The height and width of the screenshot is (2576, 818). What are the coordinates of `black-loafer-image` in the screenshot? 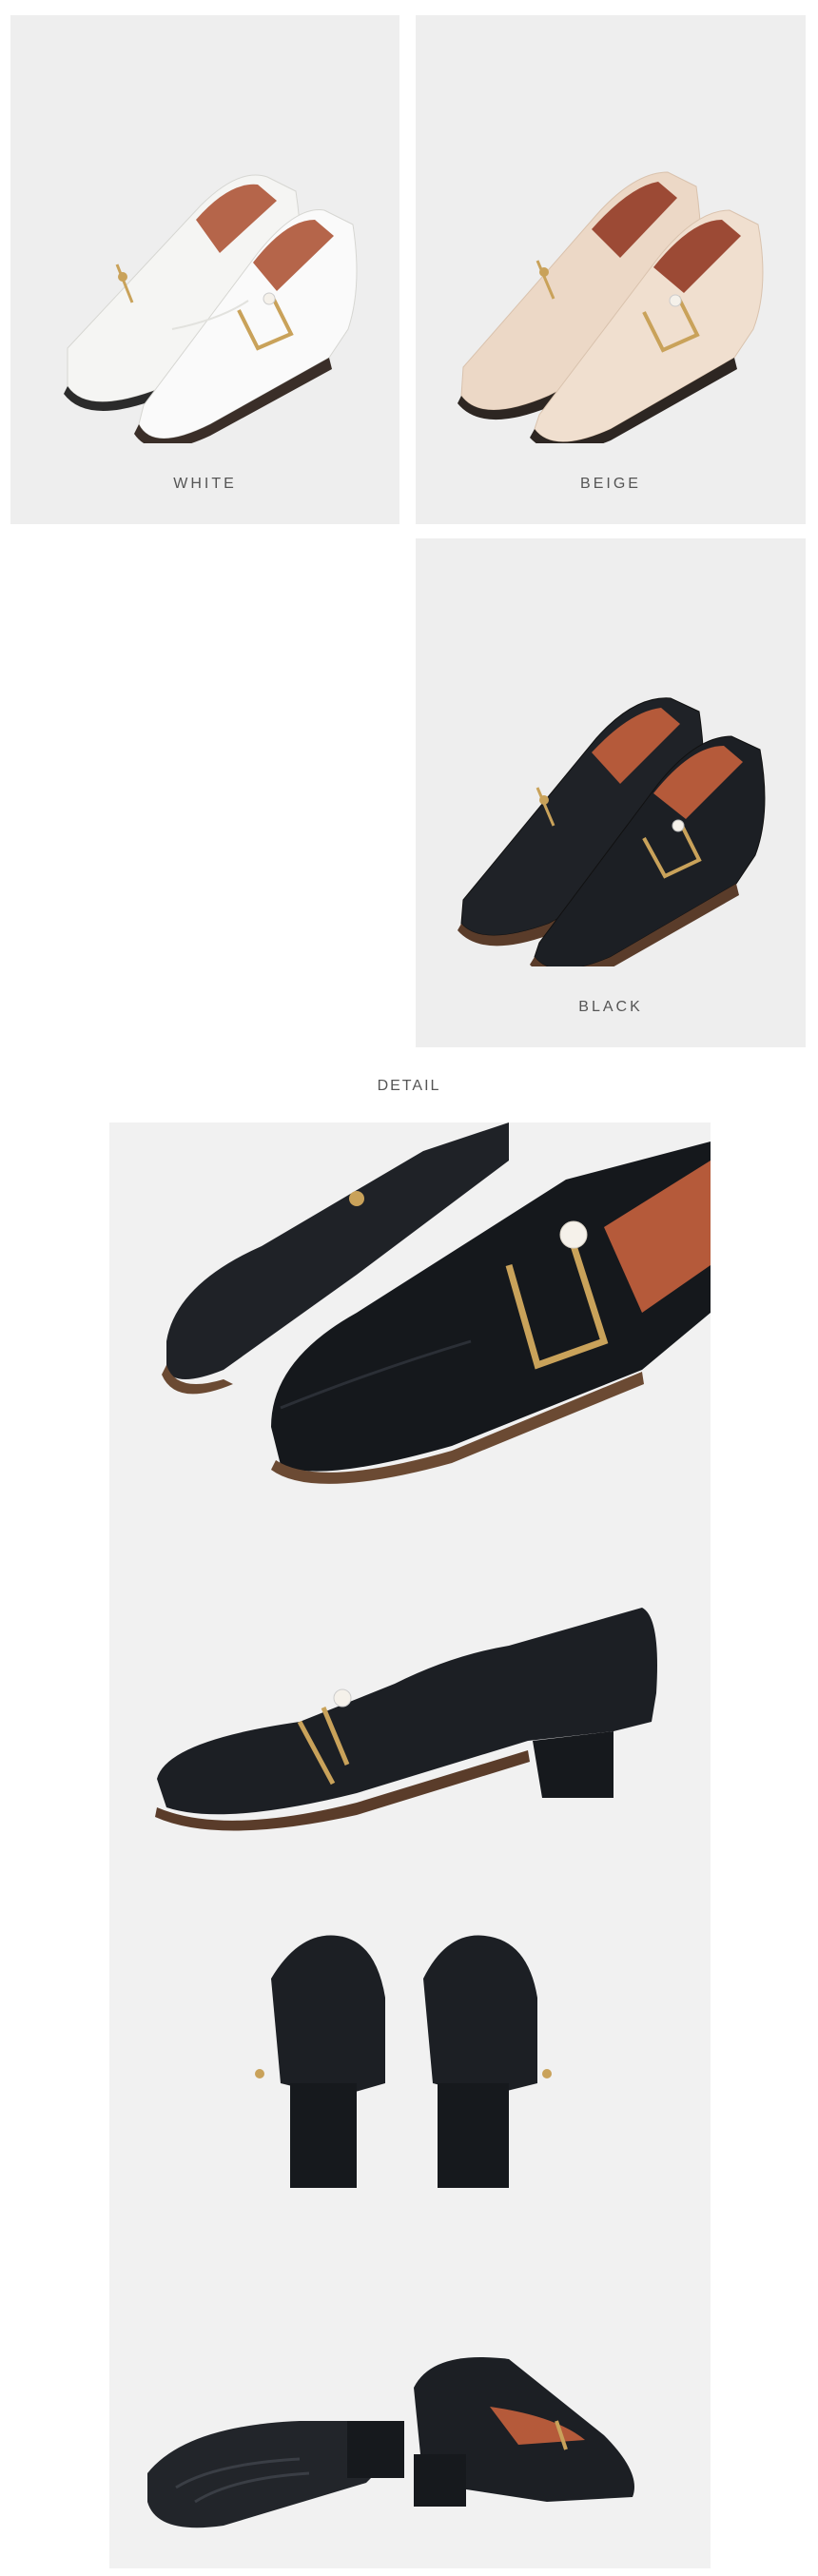 It's located at (612, 832).